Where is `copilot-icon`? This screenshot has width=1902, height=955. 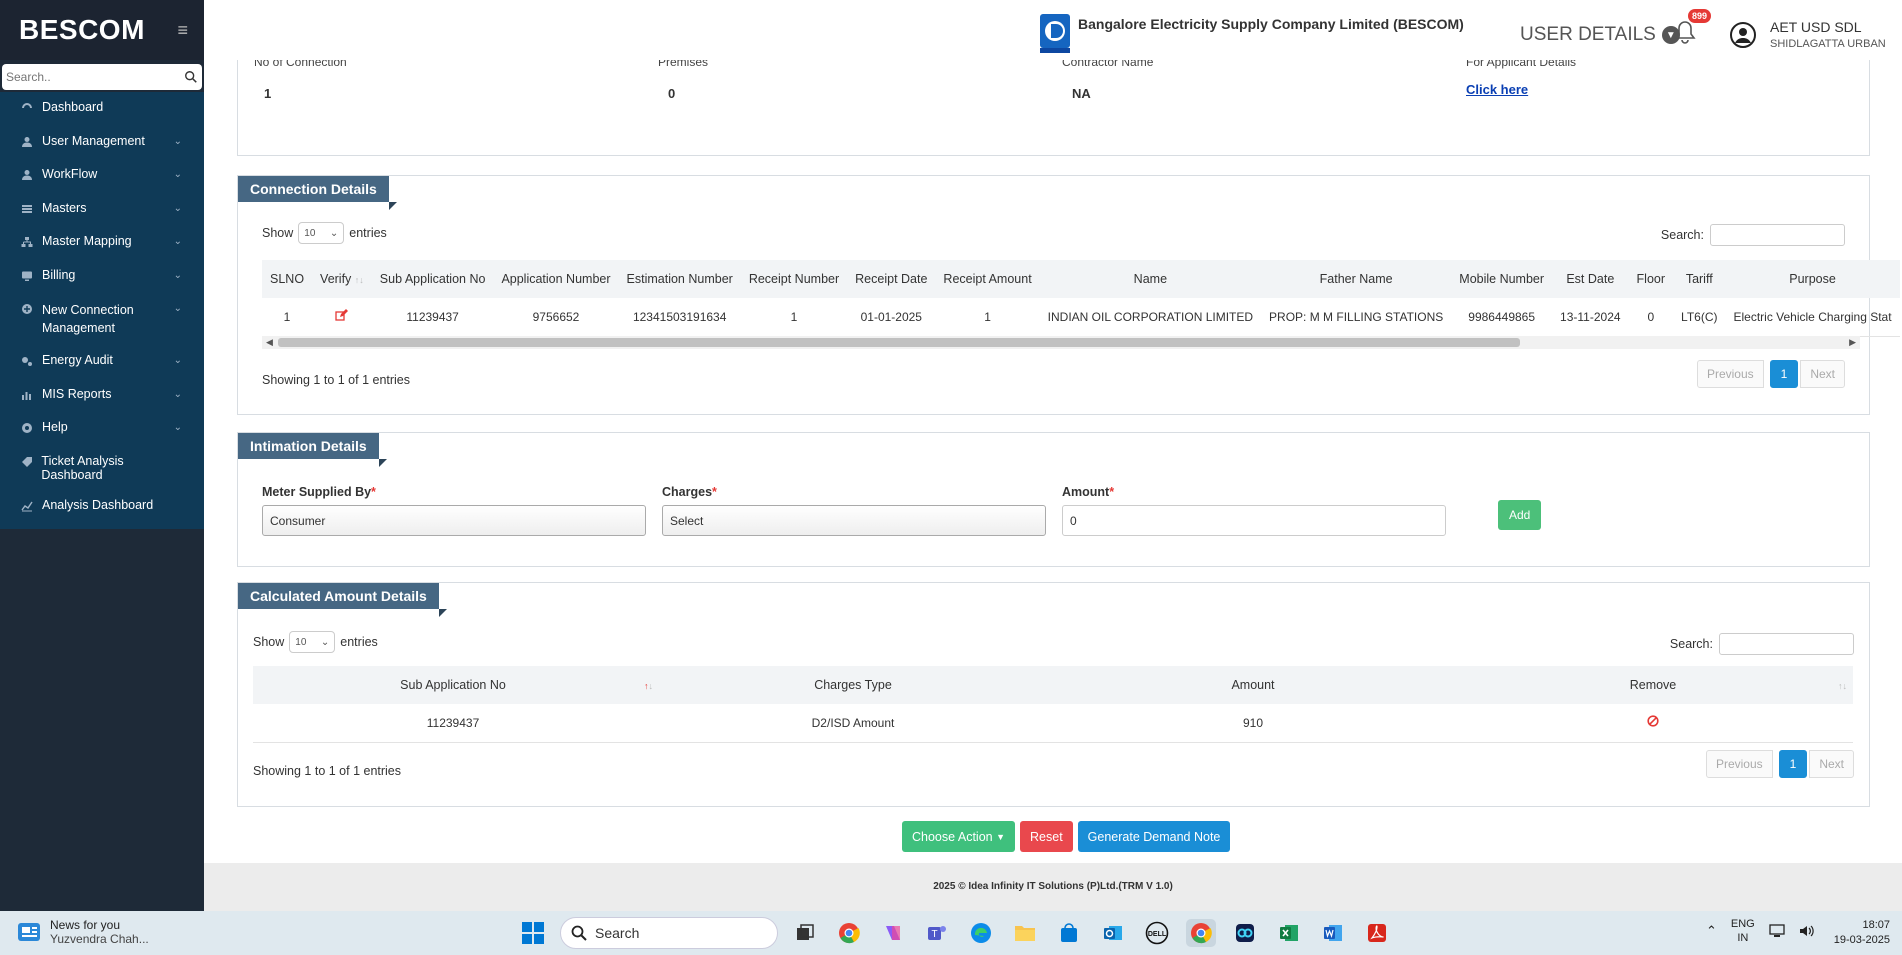 copilot-icon is located at coordinates (893, 933).